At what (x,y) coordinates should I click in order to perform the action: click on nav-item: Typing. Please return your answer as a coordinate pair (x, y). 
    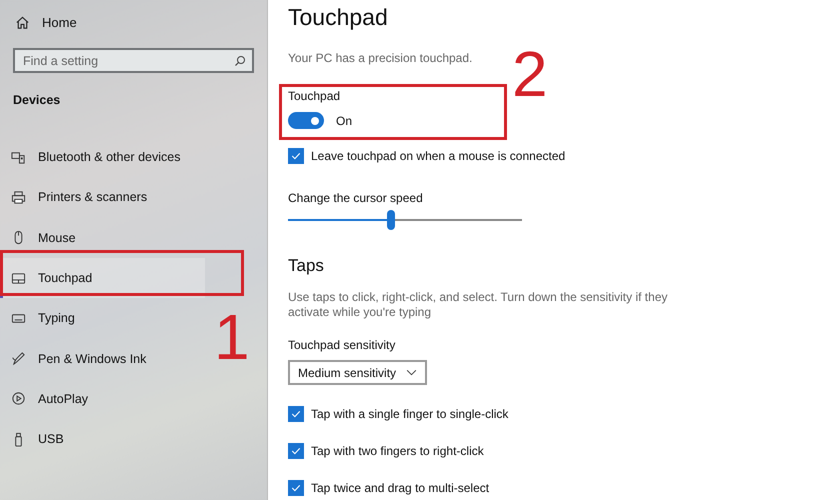
    Looking at the image, I should click on (102, 318).